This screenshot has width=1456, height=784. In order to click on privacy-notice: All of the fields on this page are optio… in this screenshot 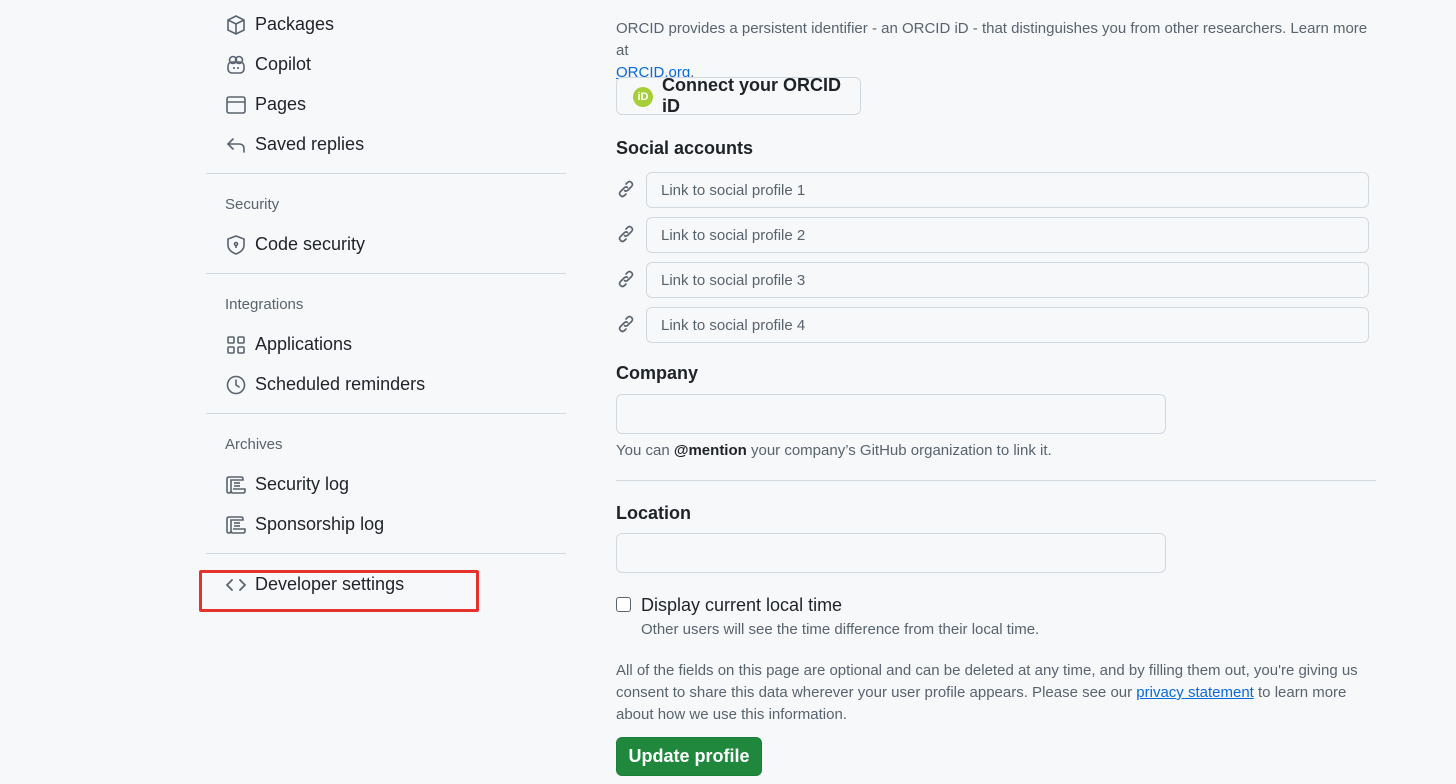, I will do `click(987, 692)`.